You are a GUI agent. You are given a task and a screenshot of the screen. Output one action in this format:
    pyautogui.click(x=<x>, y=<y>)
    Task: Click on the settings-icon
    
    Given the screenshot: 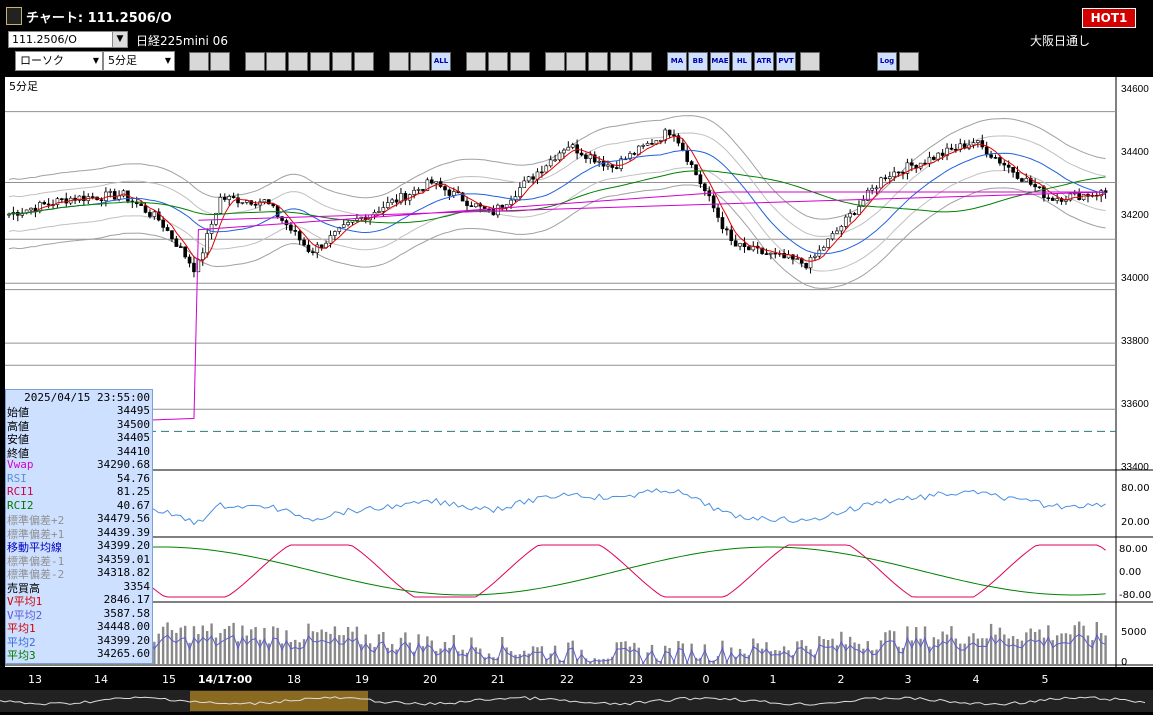 What is the action you would take?
    pyautogui.click(x=476, y=61)
    